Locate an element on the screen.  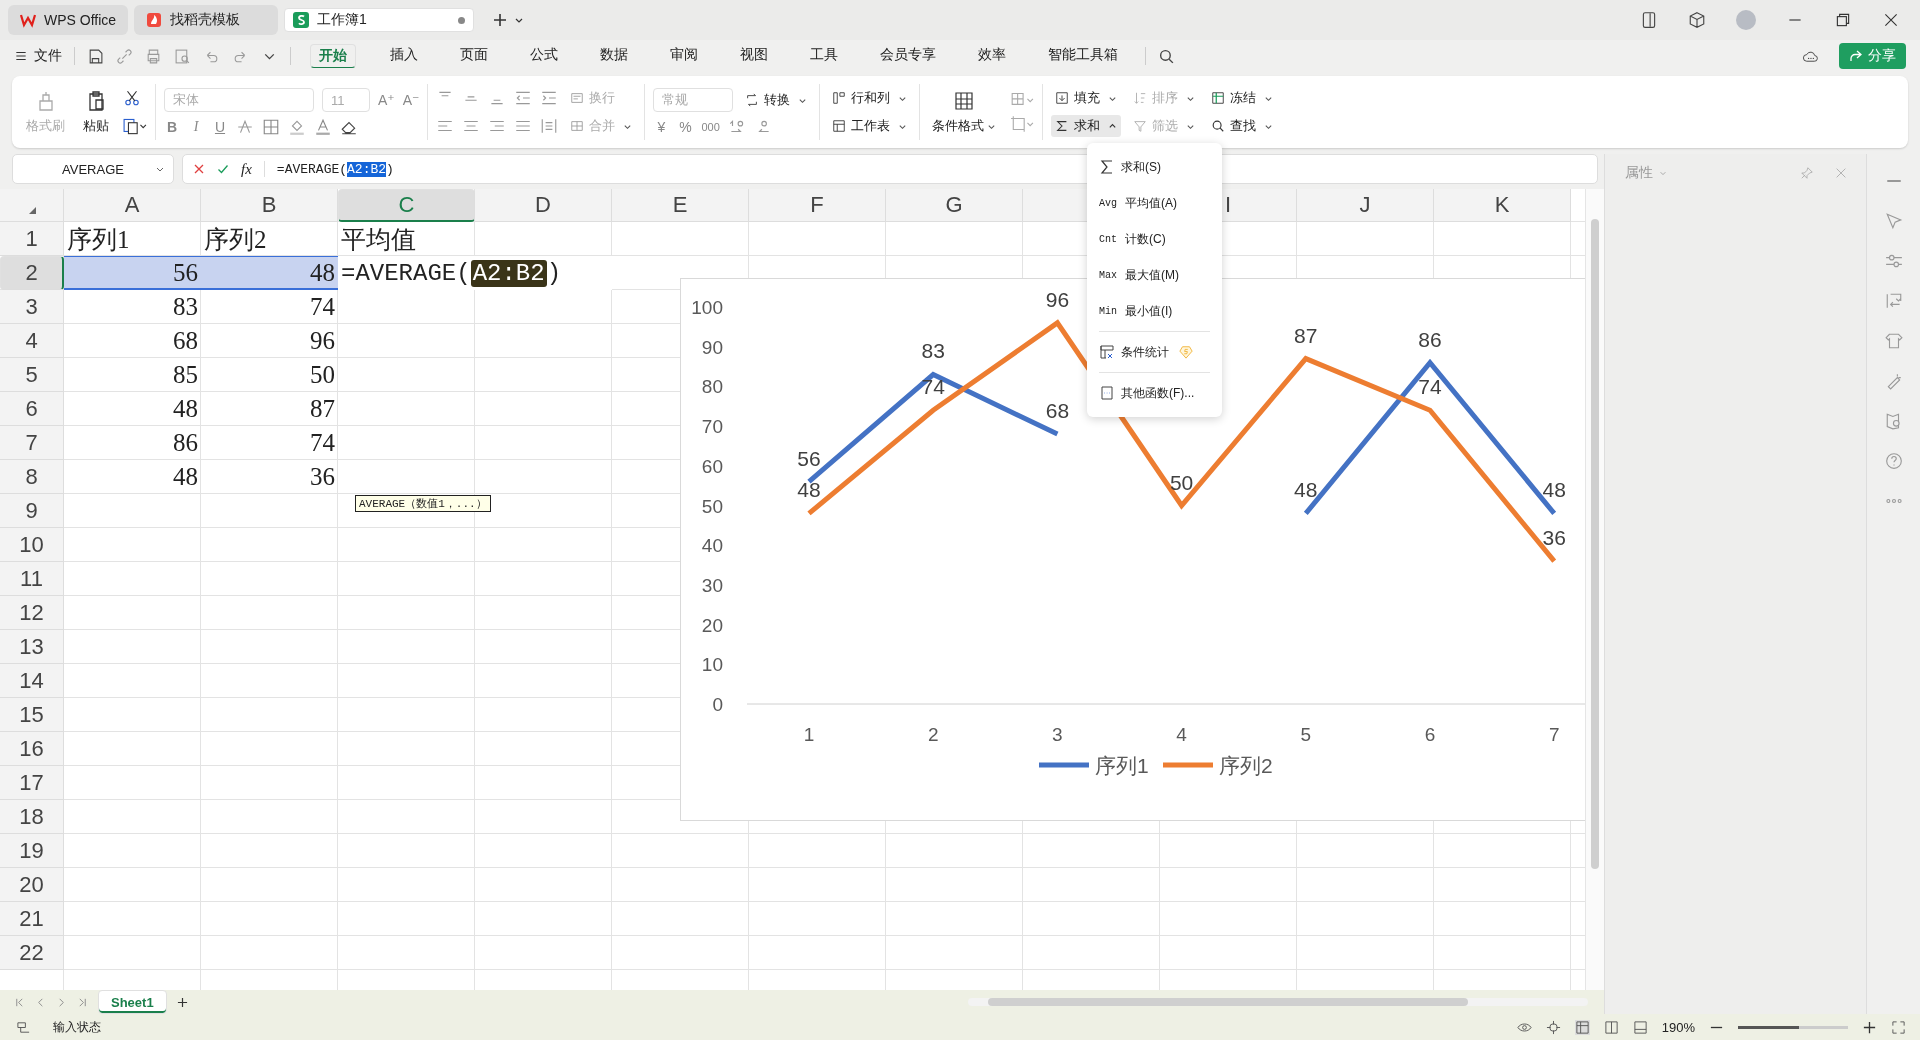
tab-title: WPS Office is located at coordinates (80, 20).